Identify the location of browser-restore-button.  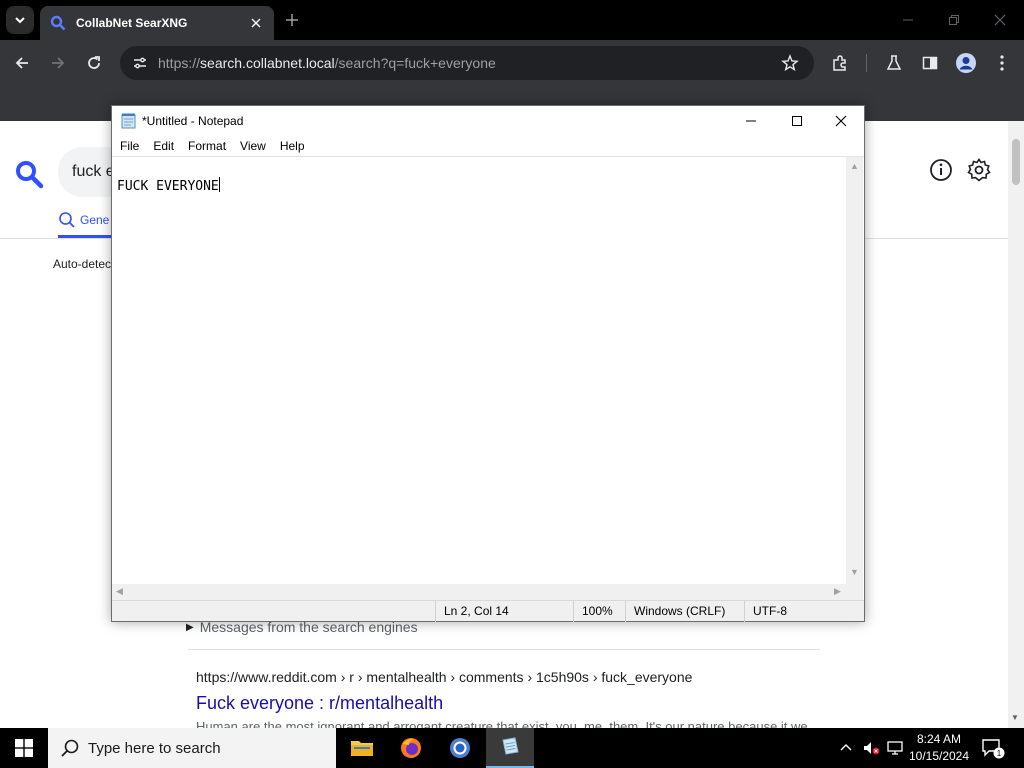
(954, 20).